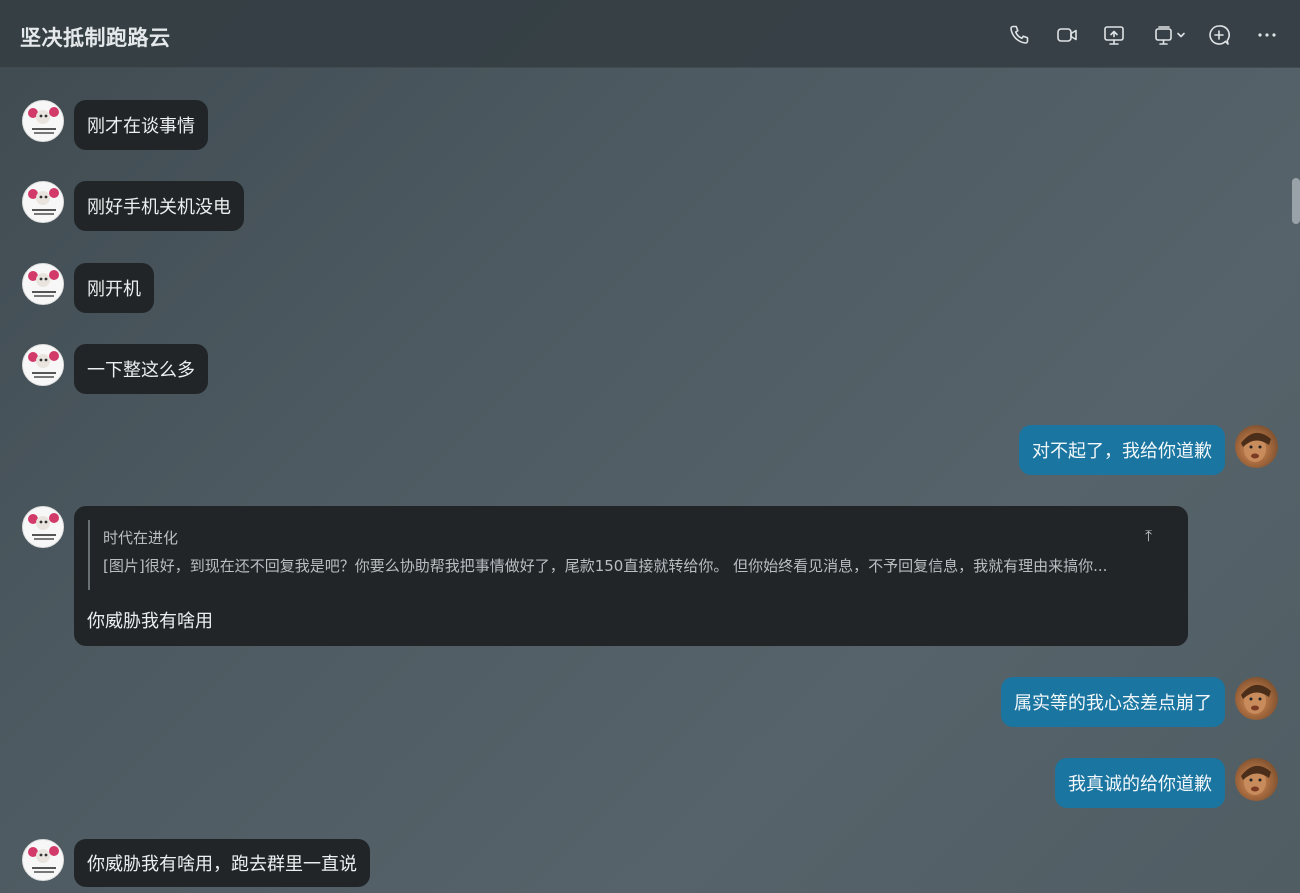 This screenshot has height=893, width=1300. Describe the element at coordinates (141, 369) in the screenshot. I see `message-bubble: 一下整这么多` at that location.